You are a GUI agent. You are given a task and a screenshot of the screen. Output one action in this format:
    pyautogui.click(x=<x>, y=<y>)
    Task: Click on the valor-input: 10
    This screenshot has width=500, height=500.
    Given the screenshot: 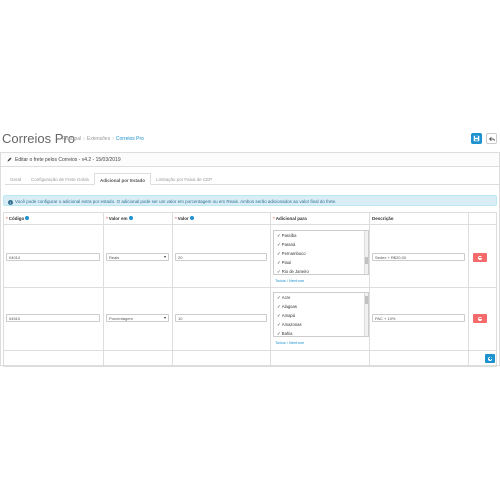 What is the action you would take?
    pyautogui.click(x=221, y=318)
    